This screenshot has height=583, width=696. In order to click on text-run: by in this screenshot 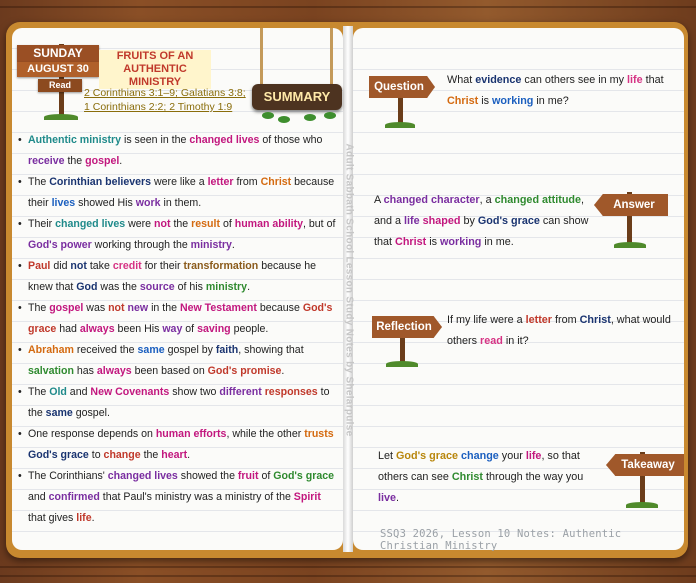, I will do `click(469, 221)`.